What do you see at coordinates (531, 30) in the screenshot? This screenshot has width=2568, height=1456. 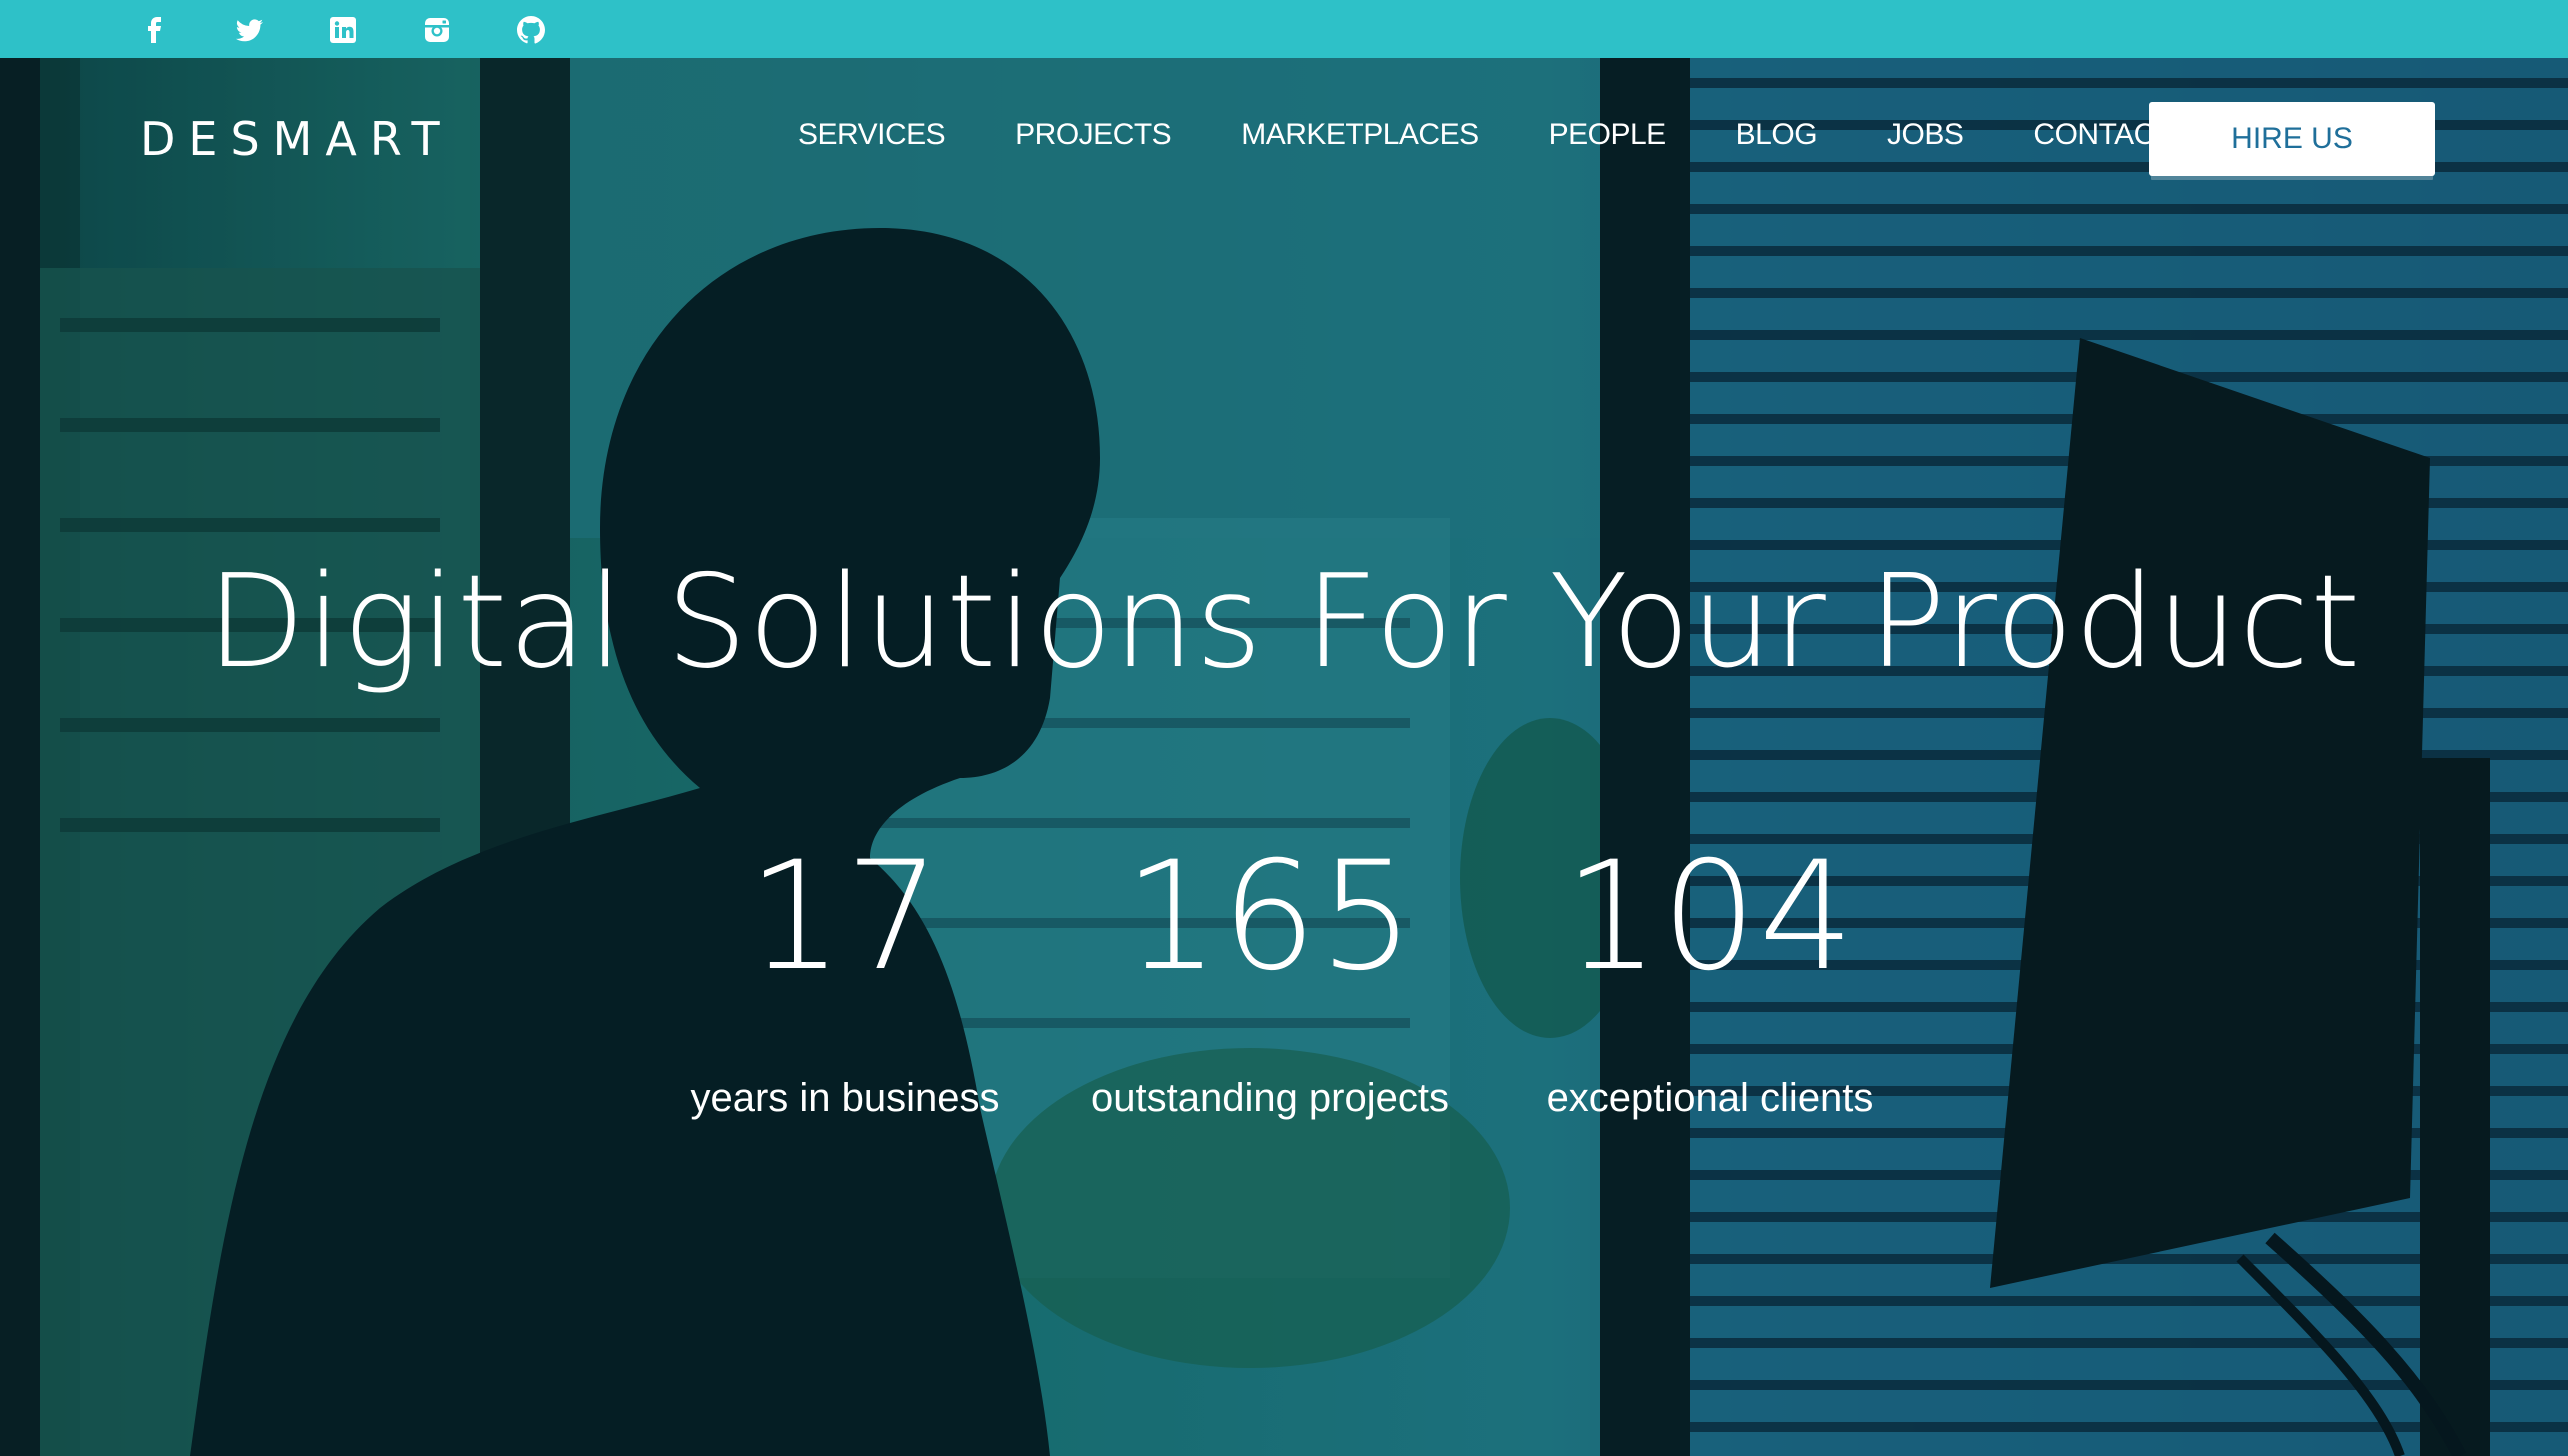 I see `github-icon` at bounding box center [531, 30].